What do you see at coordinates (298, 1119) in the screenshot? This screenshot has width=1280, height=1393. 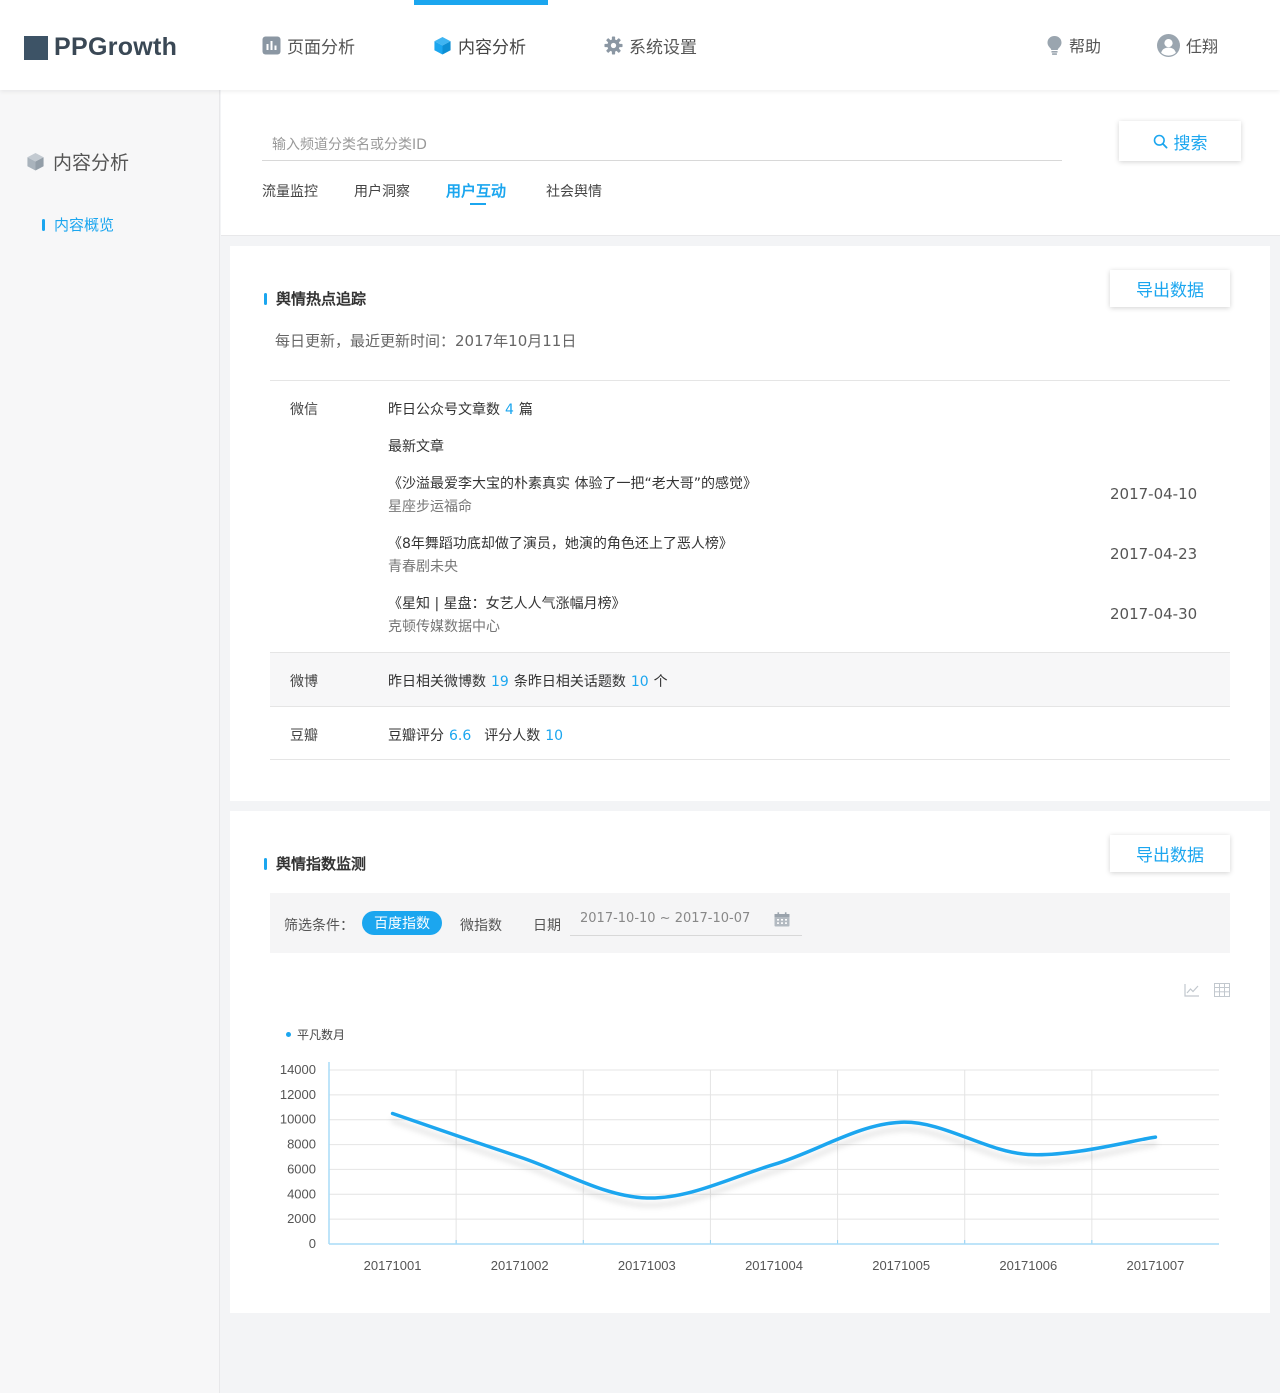 I see `y-tick-label: 10000` at bounding box center [298, 1119].